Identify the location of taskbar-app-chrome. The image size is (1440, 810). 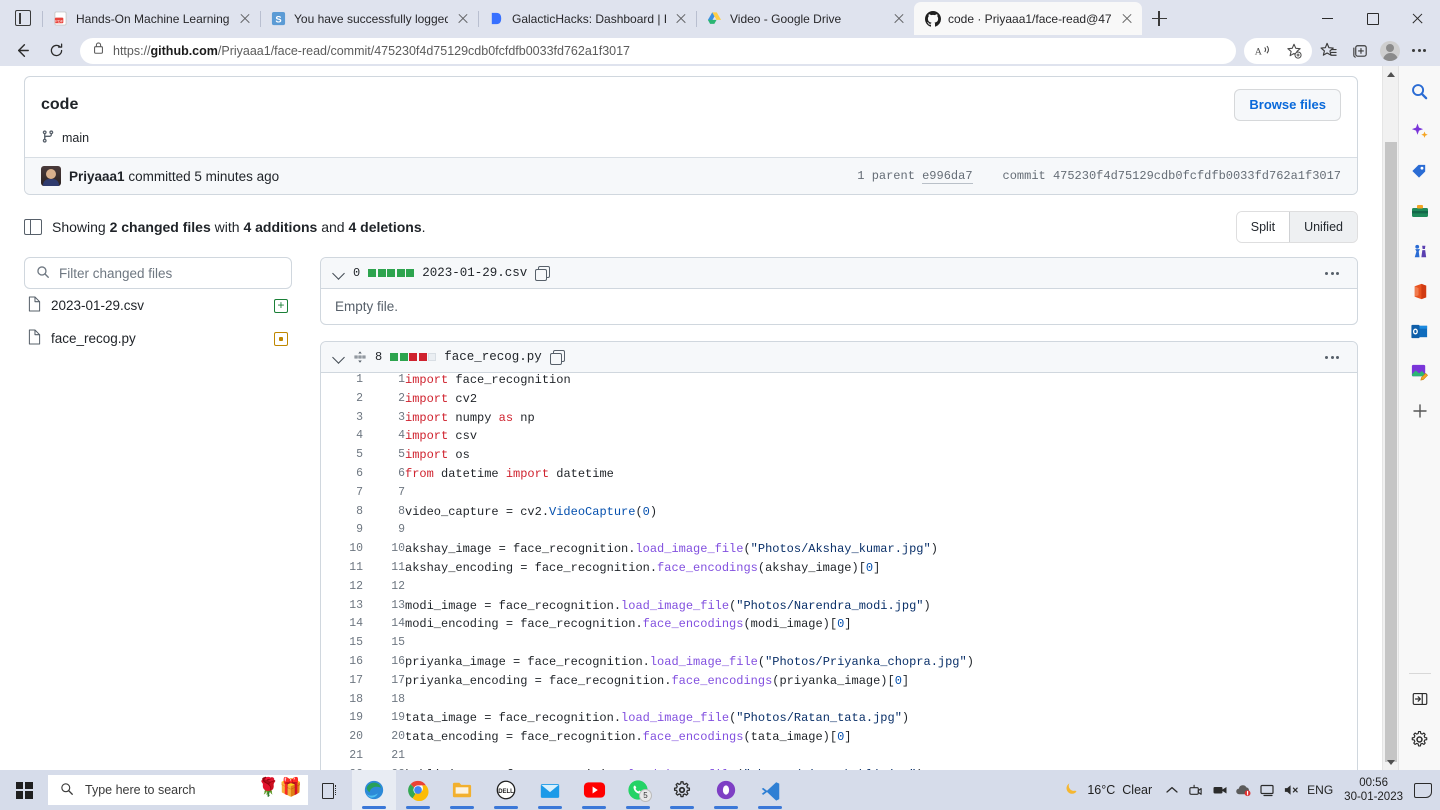
(418, 790).